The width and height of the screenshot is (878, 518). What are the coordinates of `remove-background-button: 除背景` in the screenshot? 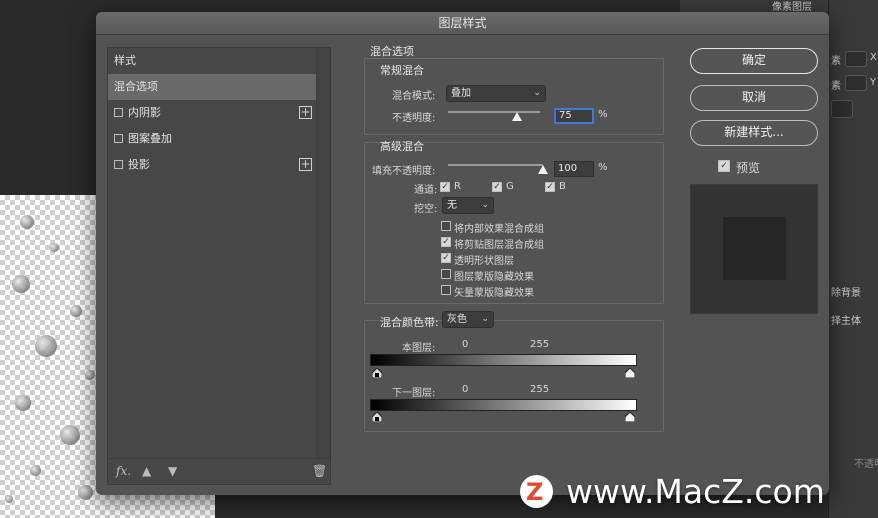 It's located at (846, 291).